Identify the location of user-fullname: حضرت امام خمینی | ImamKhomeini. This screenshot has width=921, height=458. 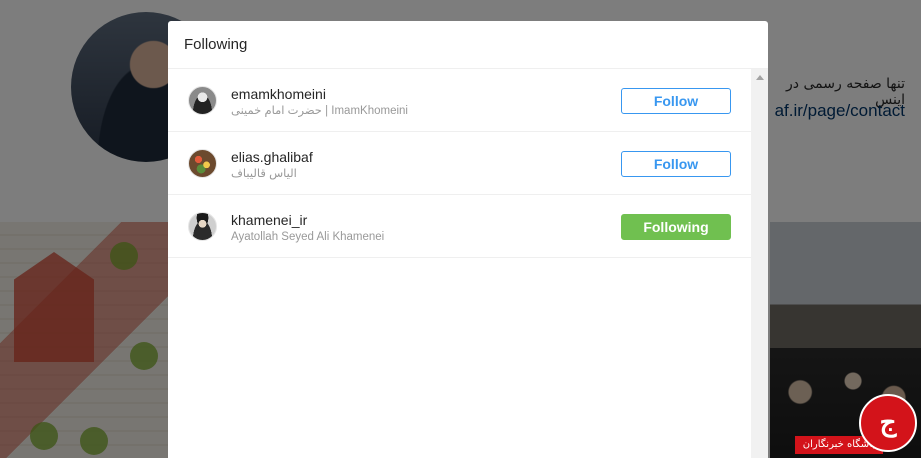
(319, 111).